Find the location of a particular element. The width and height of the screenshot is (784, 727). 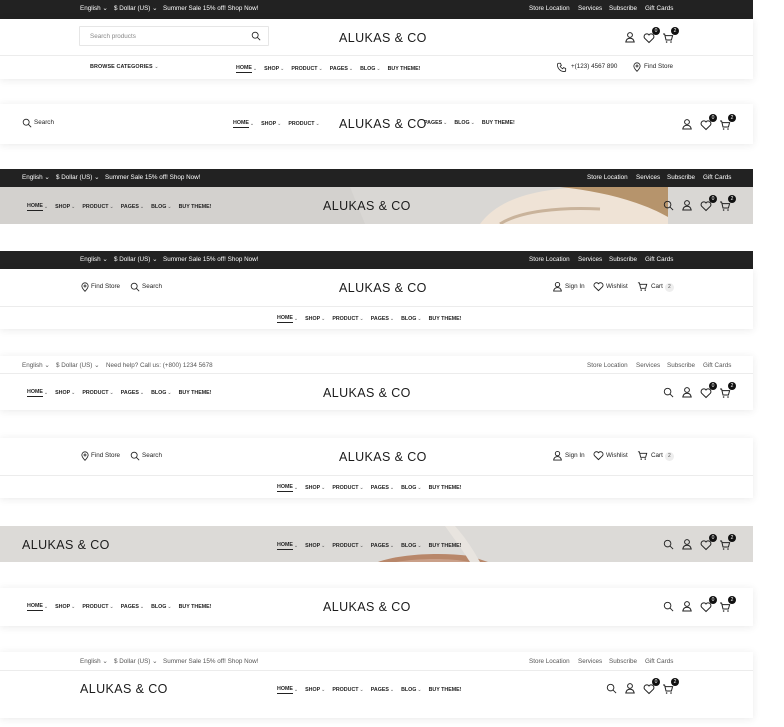

phone-number: +(123) 4567 890 is located at coordinates (594, 66).